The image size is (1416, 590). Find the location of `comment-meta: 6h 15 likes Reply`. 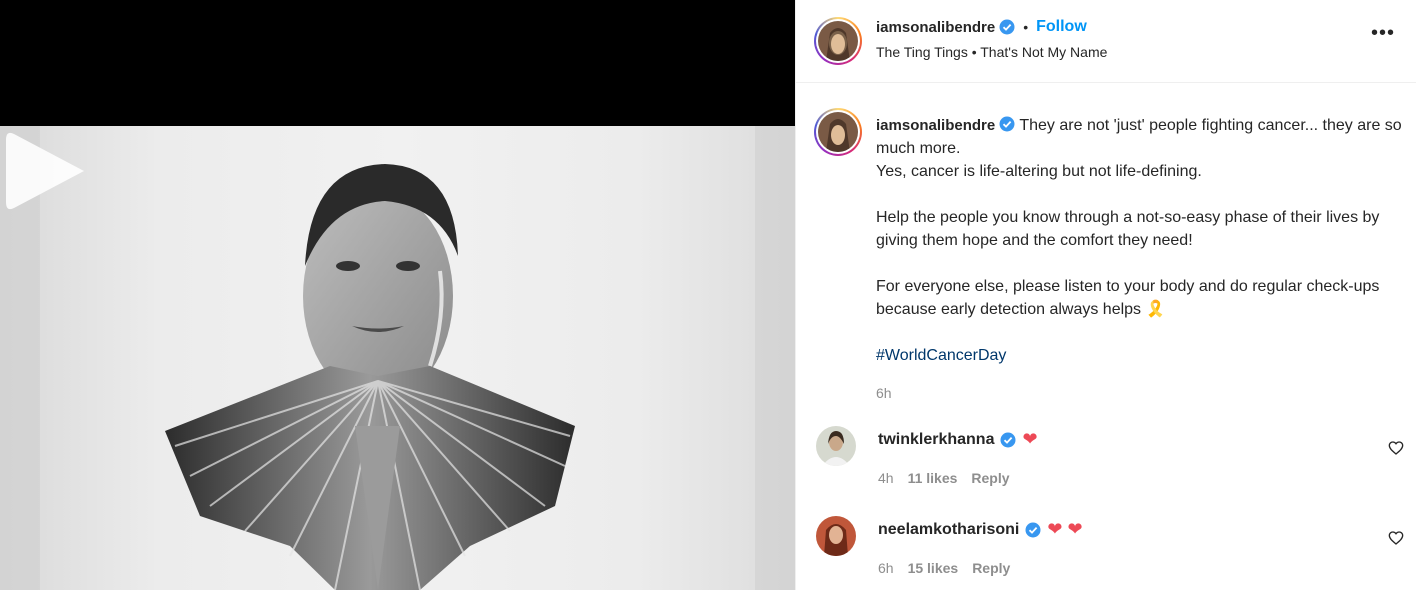

comment-meta: 6h 15 likes Reply is located at coordinates (944, 568).